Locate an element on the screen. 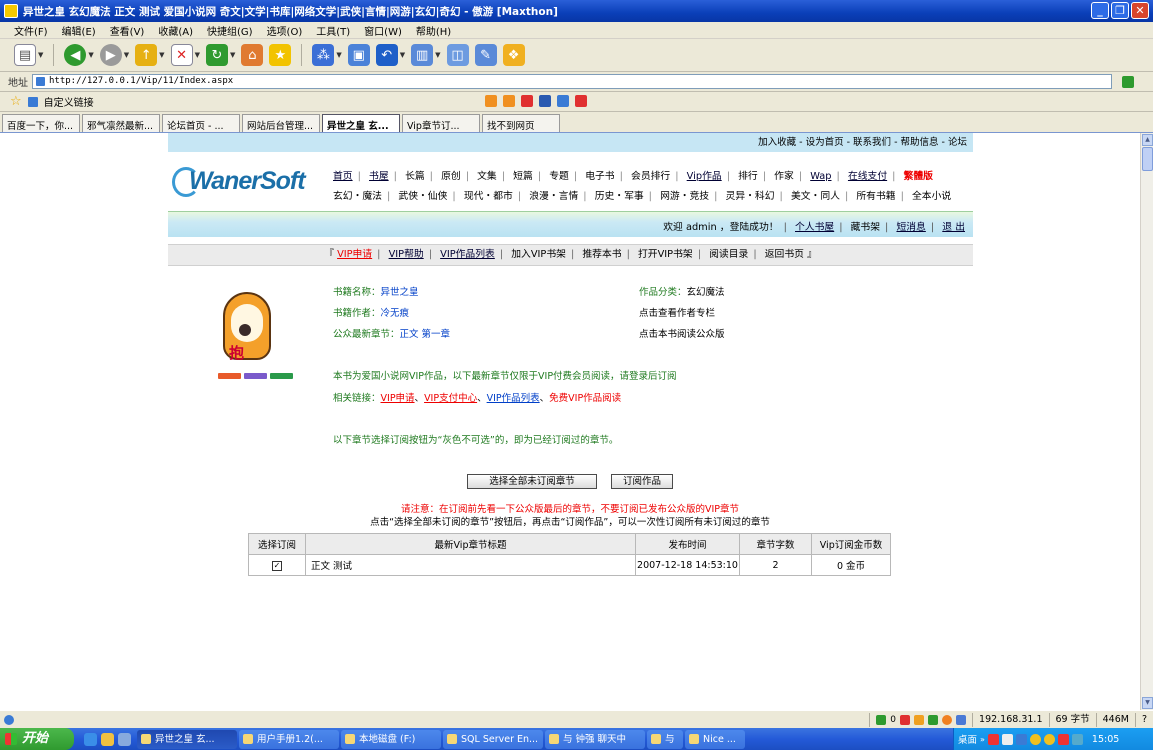  nav-original: 原创 is located at coordinates (451, 176).